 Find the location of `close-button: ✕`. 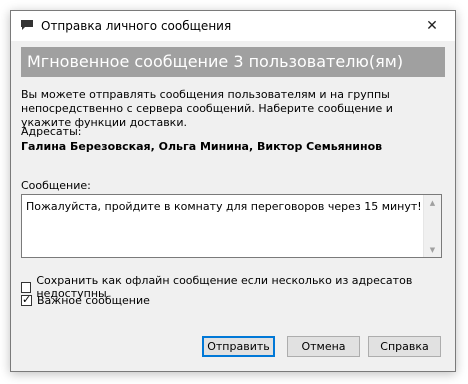

close-button: ✕ is located at coordinates (432, 26).